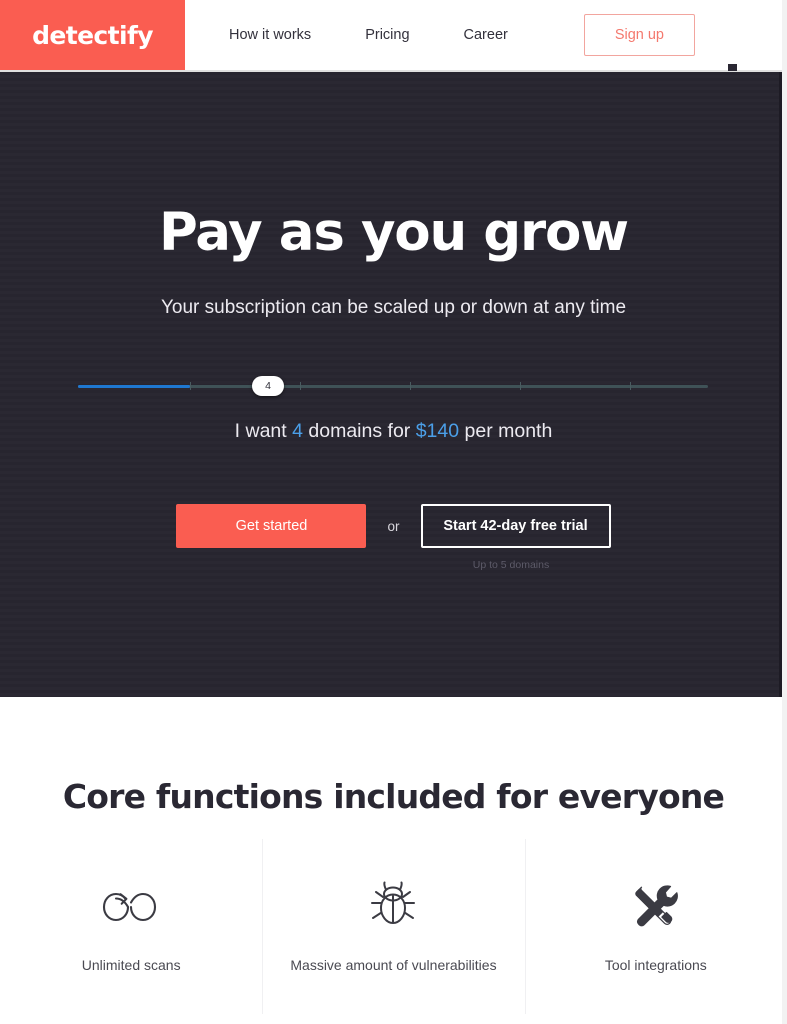  I want to click on price-domain-count: 4, so click(297, 431).